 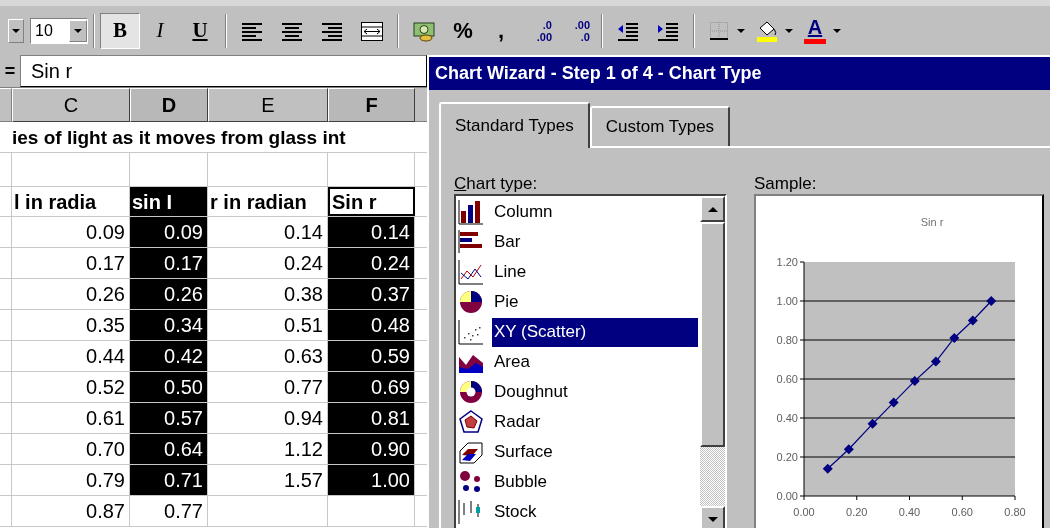 What do you see at coordinates (371, 480) in the screenshot?
I see `table-cell: 1.00` at bounding box center [371, 480].